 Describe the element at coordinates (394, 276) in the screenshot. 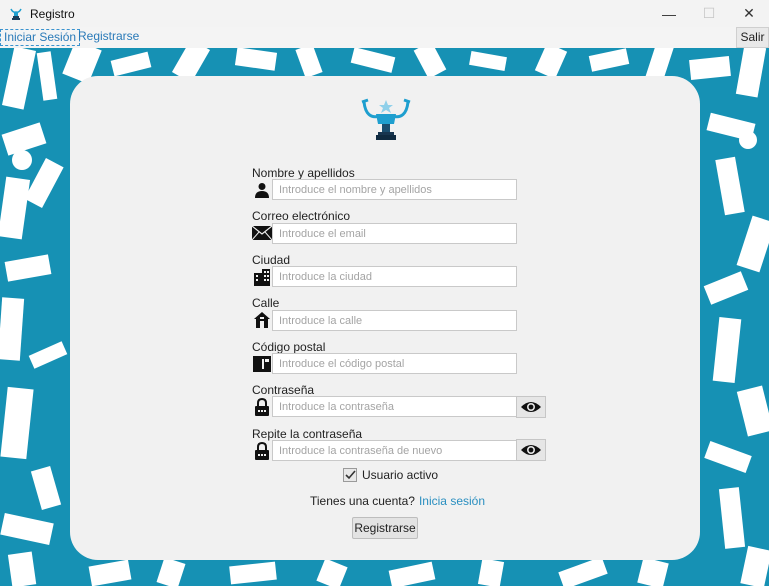

I see `city-input` at that location.